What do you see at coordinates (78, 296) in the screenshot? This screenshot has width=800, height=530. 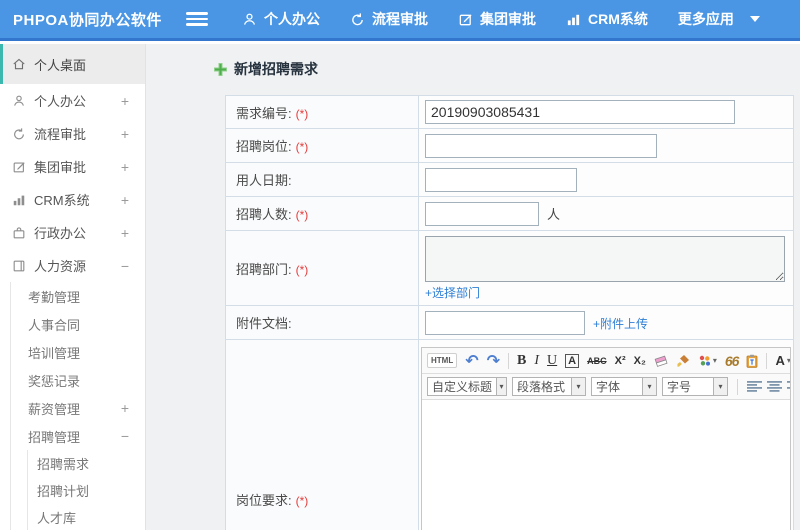 I see `sidebar-item-attendance: 考勤管理` at bounding box center [78, 296].